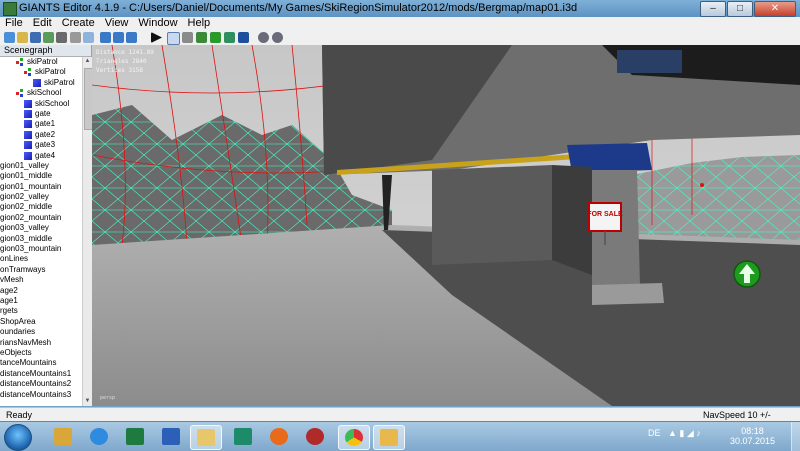 This screenshot has height=451, width=800. What do you see at coordinates (187, 37) in the screenshot?
I see `move-tool-icon` at bounding box center [187, 37].